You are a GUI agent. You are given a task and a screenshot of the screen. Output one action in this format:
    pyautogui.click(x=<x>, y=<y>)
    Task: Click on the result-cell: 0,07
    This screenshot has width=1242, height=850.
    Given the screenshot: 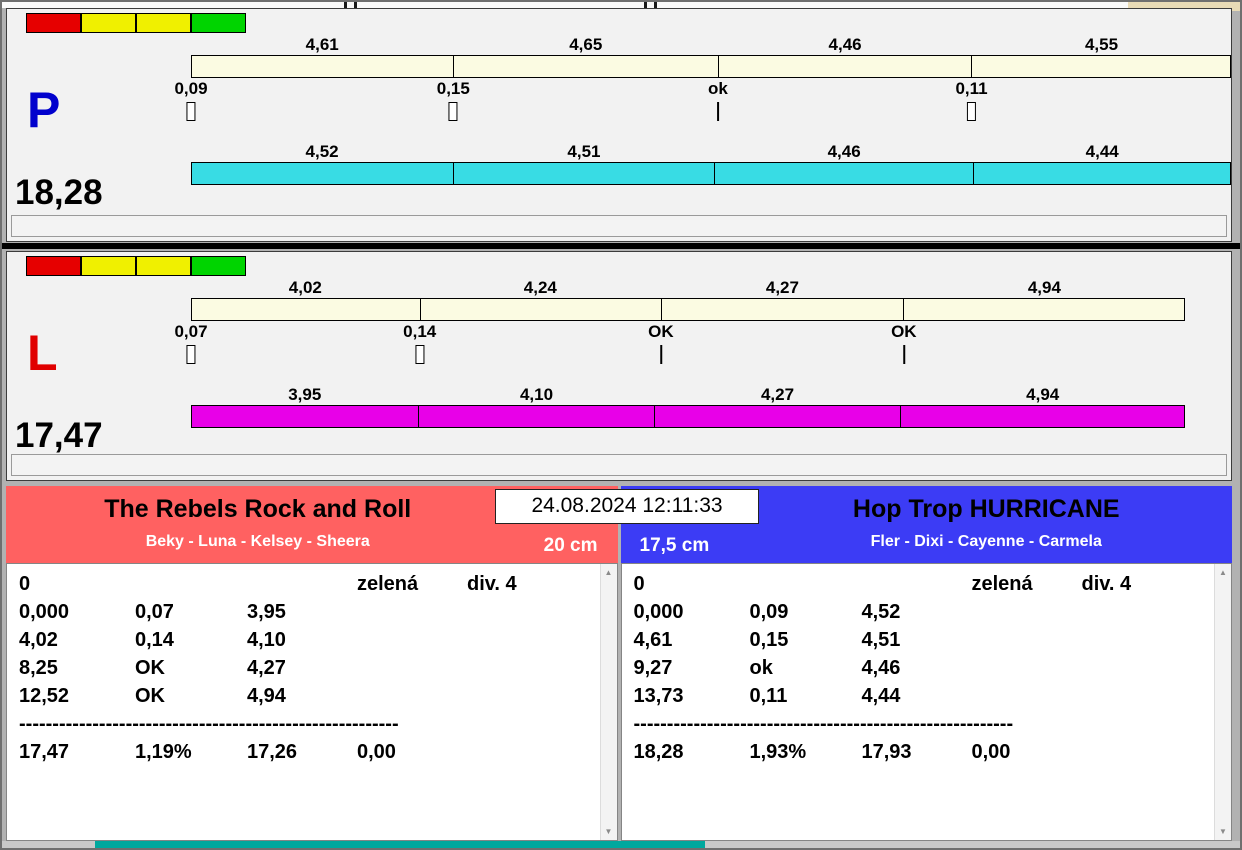 What is the action you would take?
    pyautogui.click(x=154, y=612)
    